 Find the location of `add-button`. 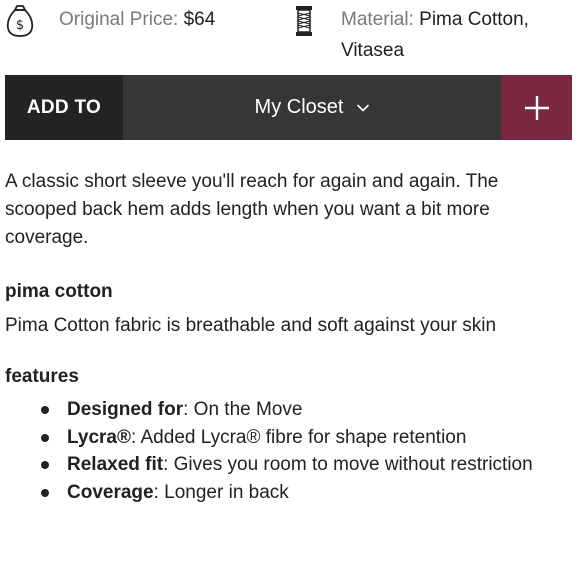

add-button is located at coordinates (536, 107).